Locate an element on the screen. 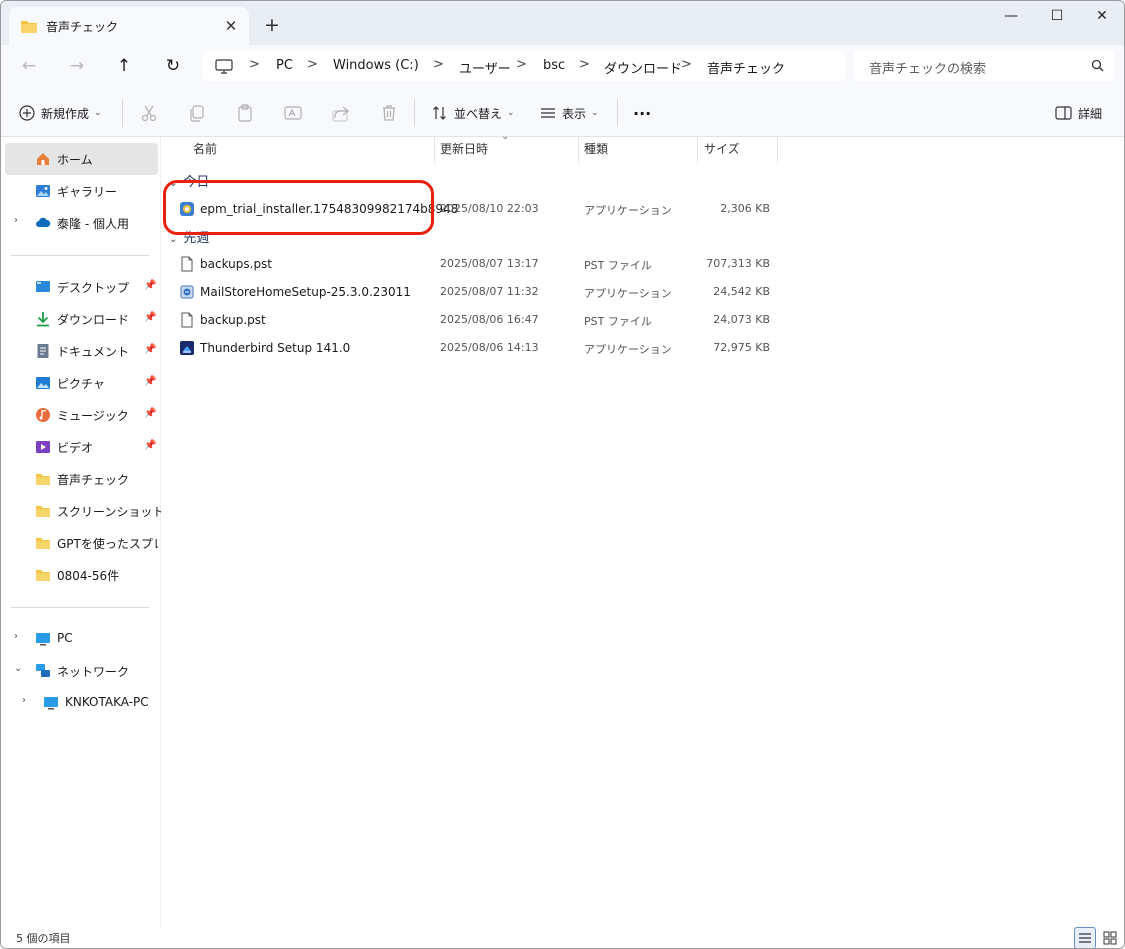  copy-icon is located at coordinates (197, 113).